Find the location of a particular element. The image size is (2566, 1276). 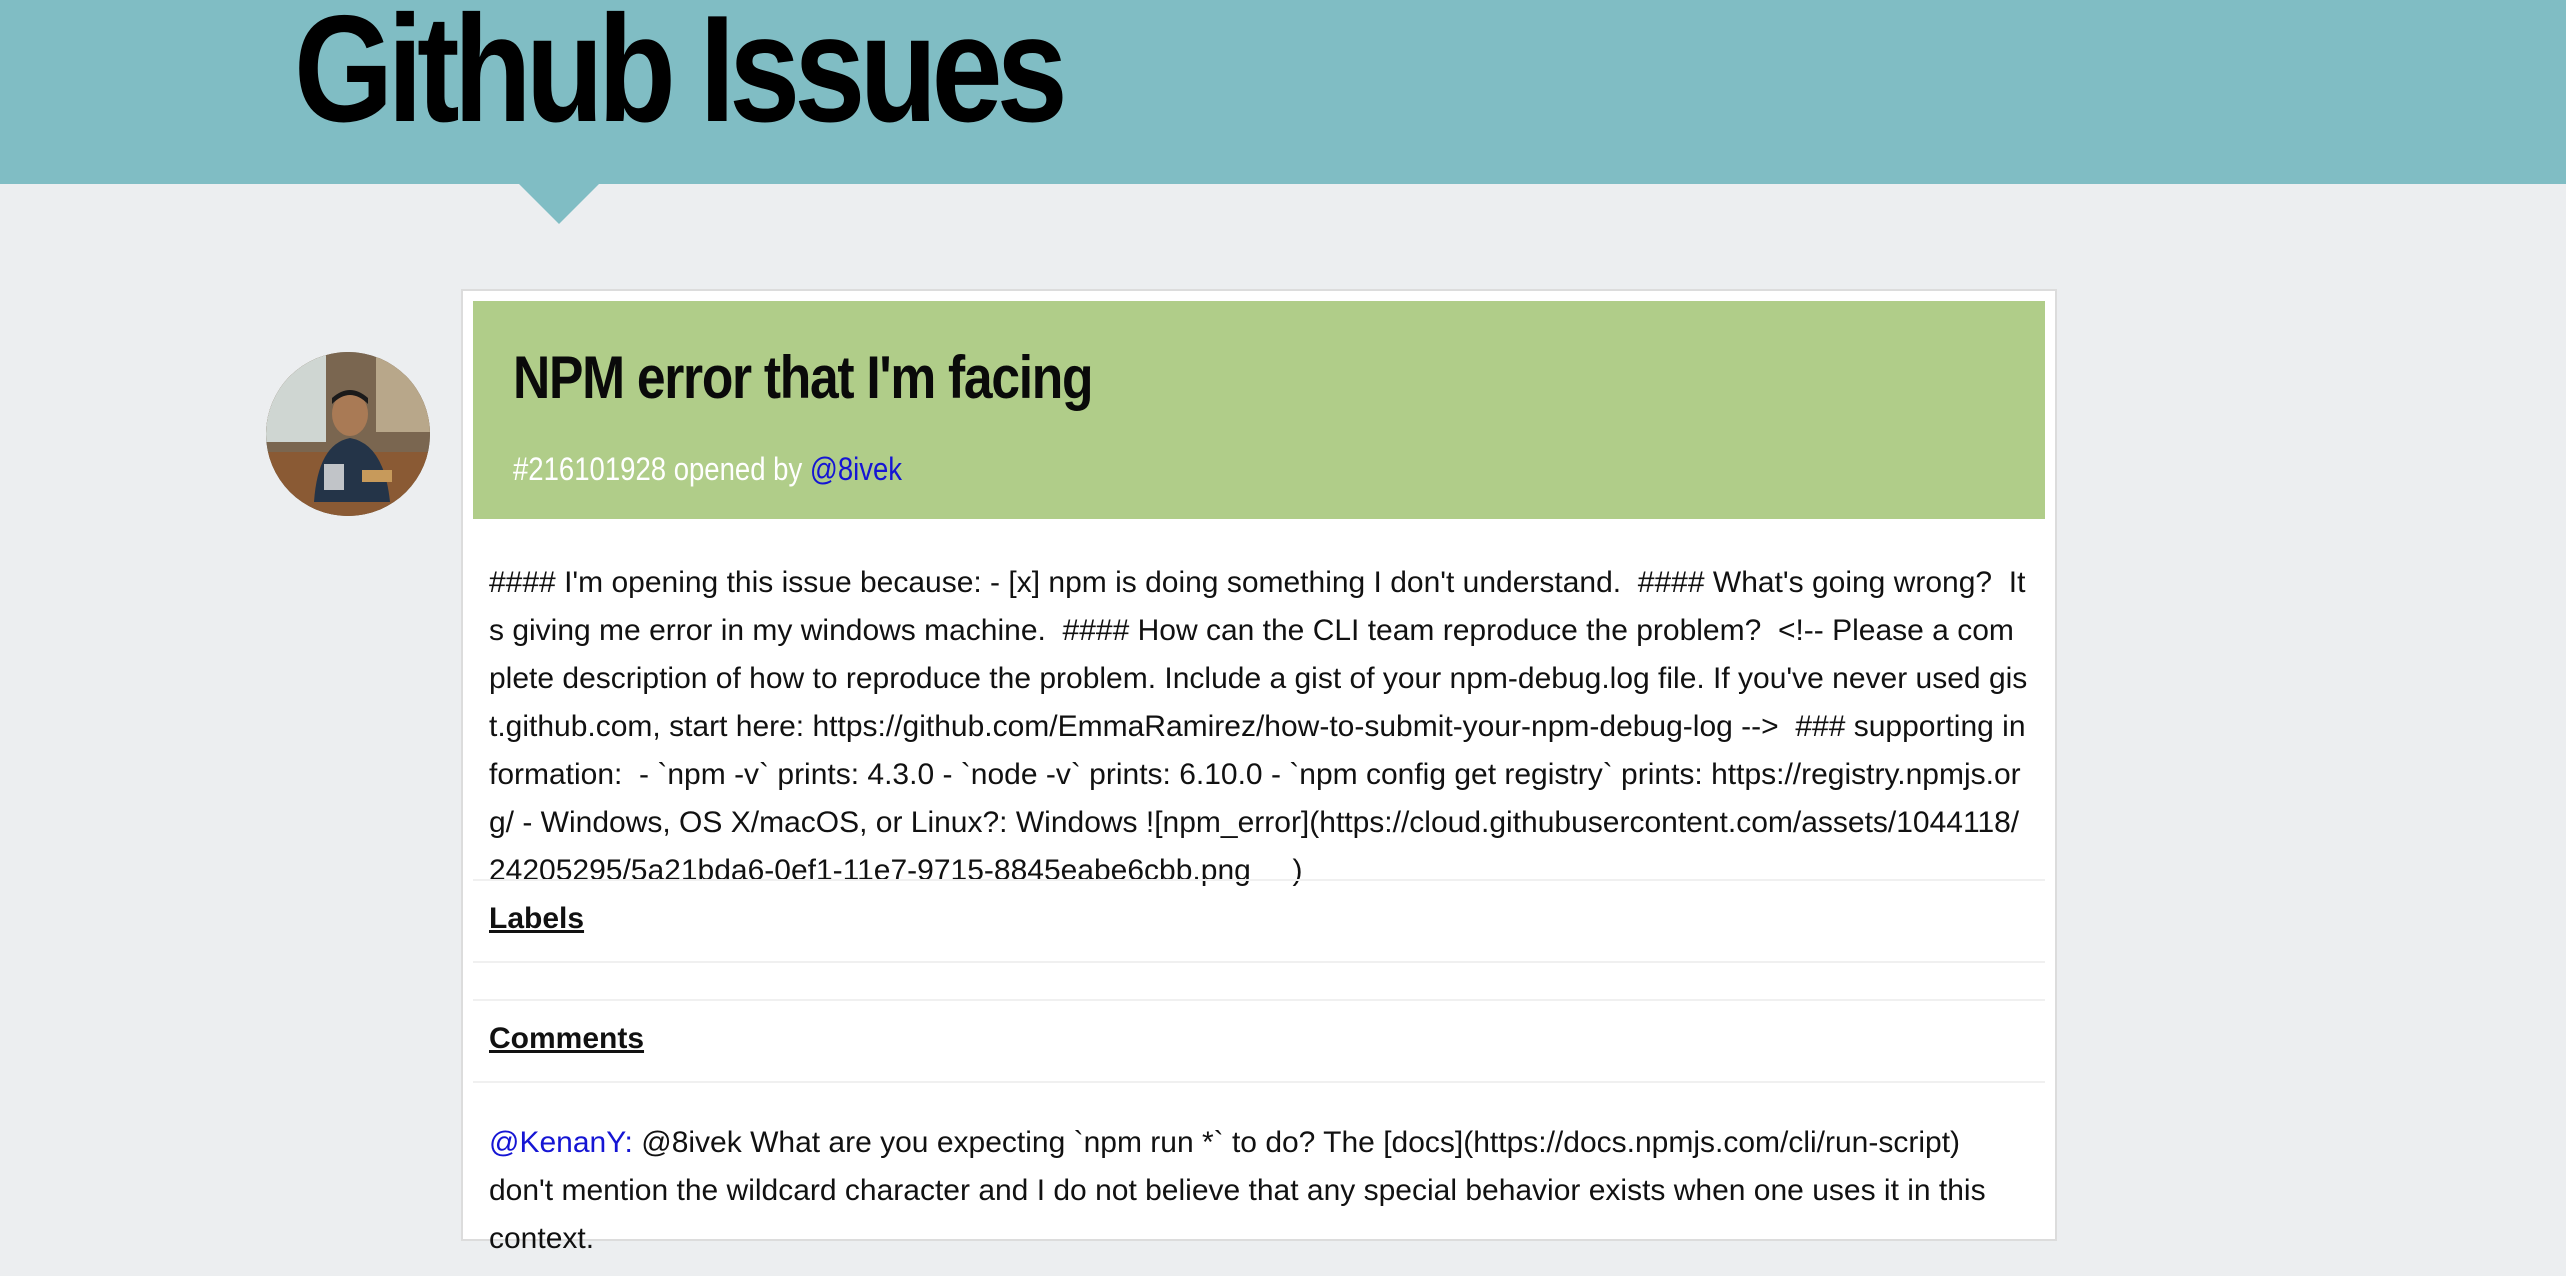

issue-number: #216101928 is located at coordinates (590, 469).